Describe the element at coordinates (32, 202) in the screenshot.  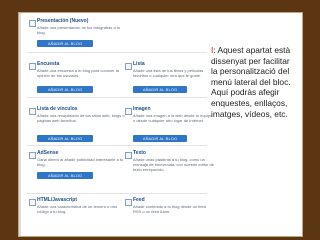
I see `code-icon` at that location.